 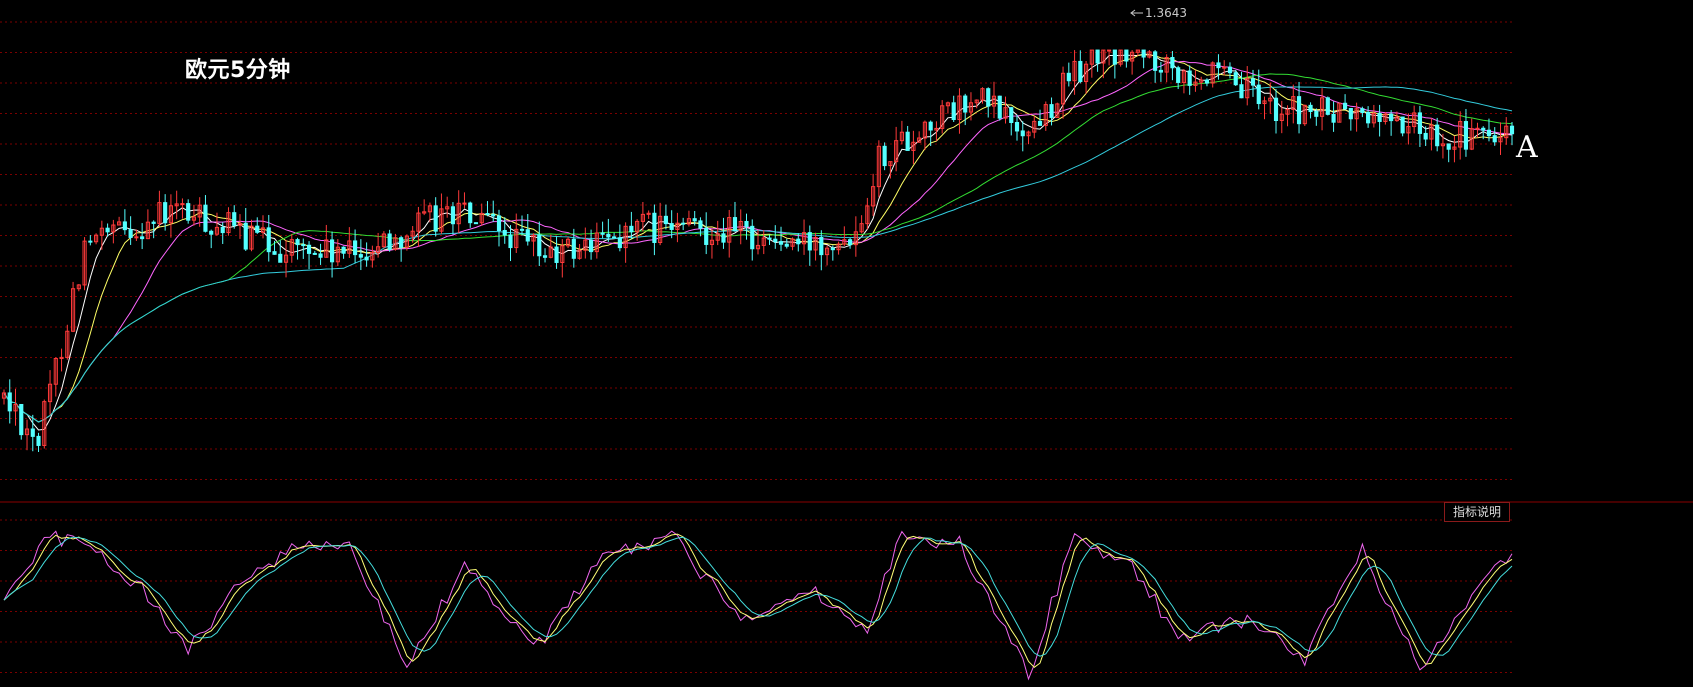 I want to click on max-value-label: 1.3643, so click(x=1166, y=13).